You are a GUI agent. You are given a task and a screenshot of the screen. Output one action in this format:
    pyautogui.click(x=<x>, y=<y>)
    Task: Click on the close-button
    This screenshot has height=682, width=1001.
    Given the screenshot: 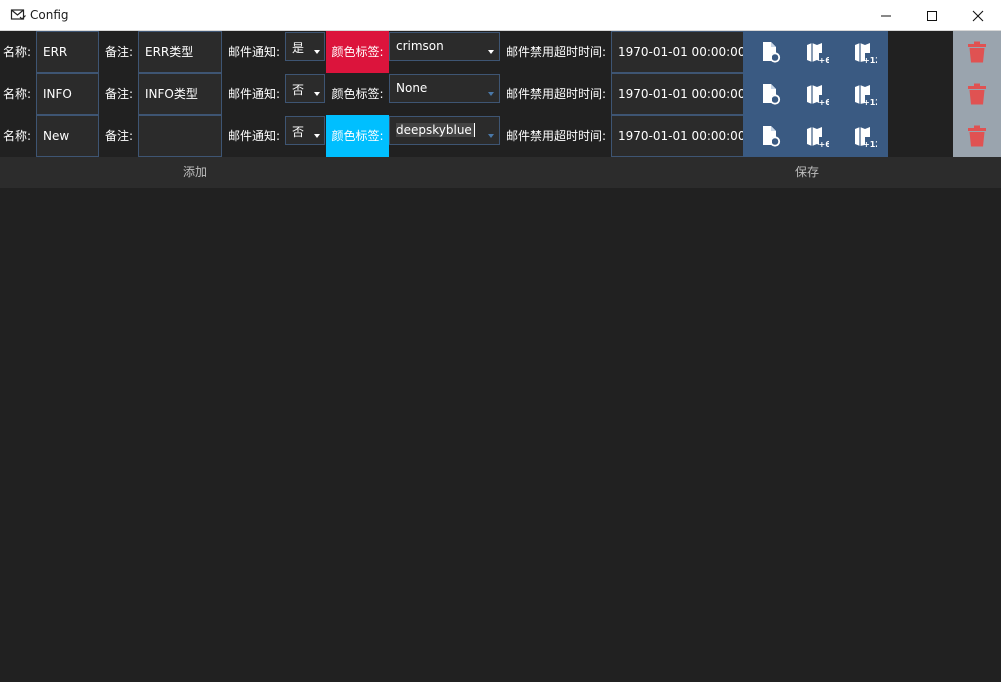 What is the action you would take?
    pyautogui.click(x=978, y=15)
    